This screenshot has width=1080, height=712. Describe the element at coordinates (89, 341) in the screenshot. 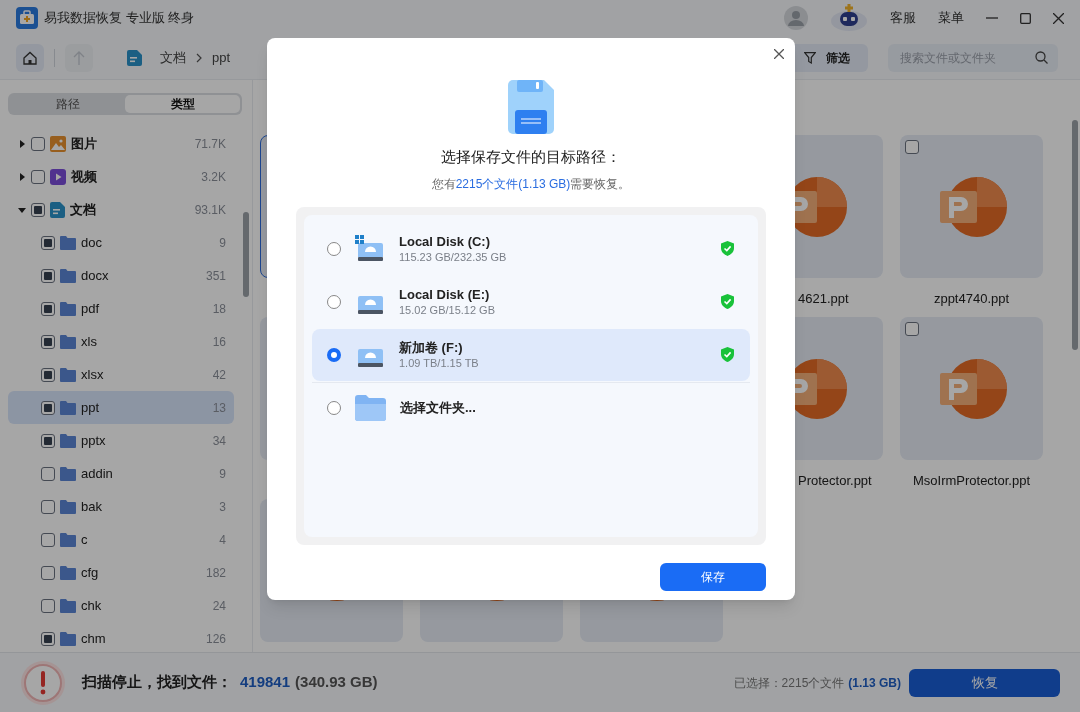

I see `tree-label: xls` at that location.